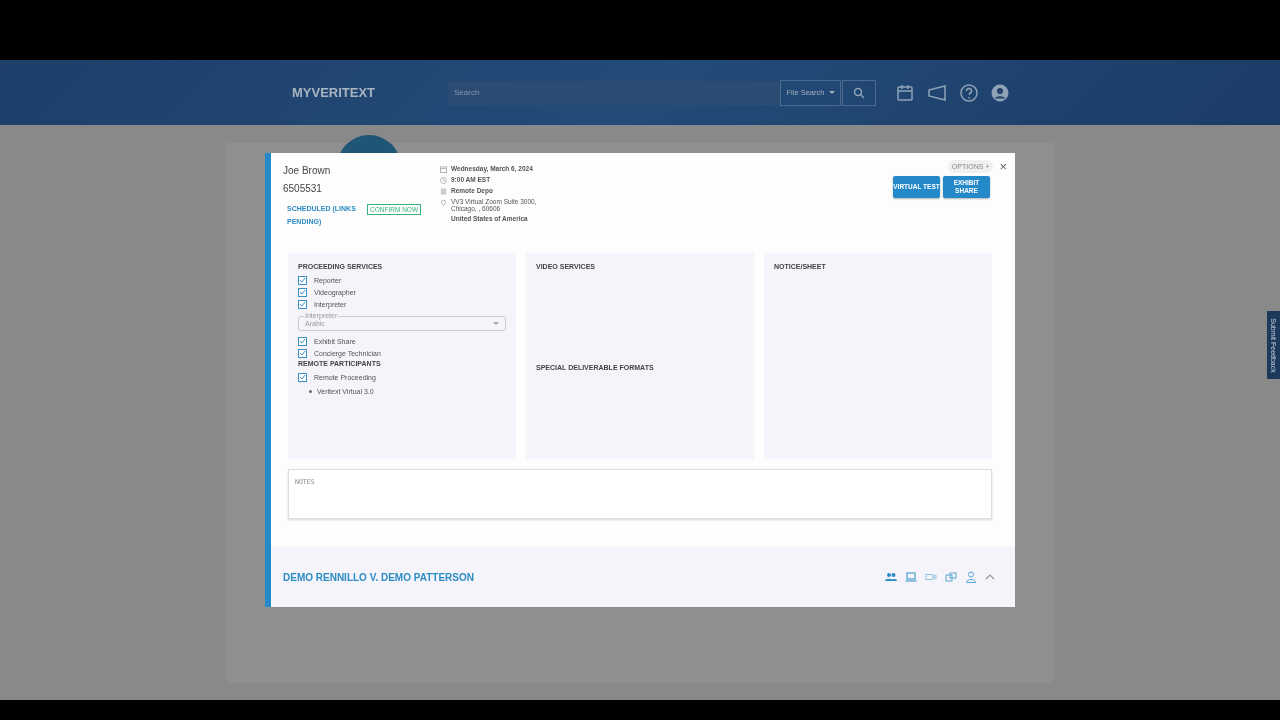 This screenshot has width=1280, height=720. What do you see at coordinates (443, 202) in the screenshot?
I see `location-icon` at bounding box center [443, 202].